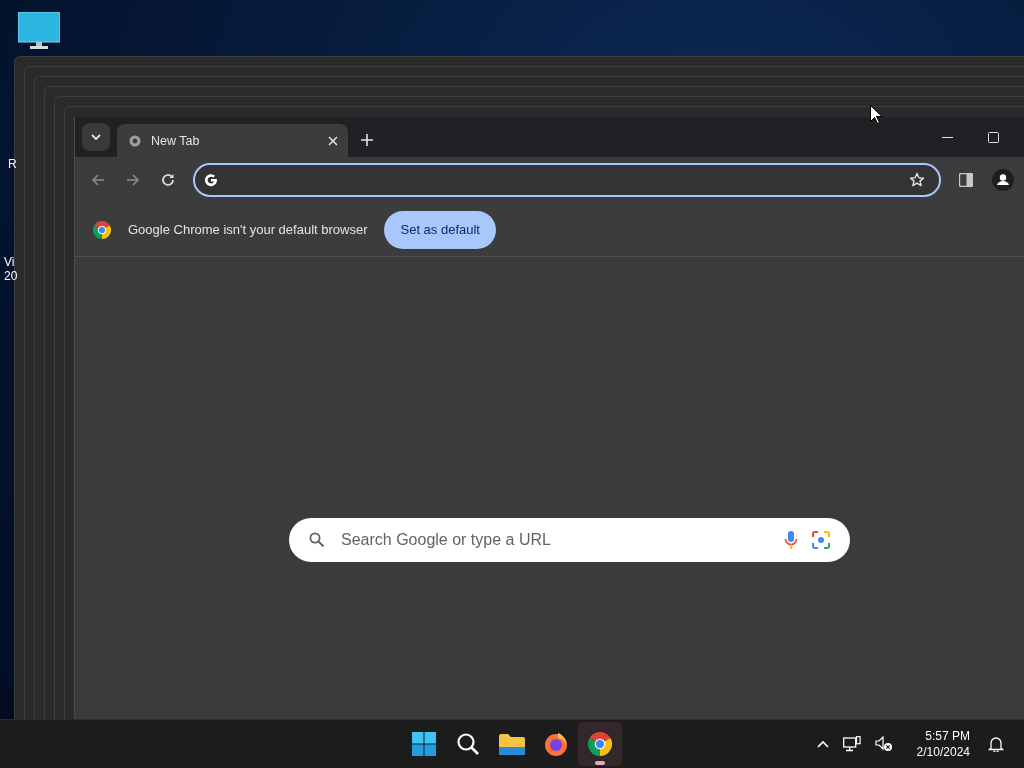 This screenshot has width=1024, height=768. I want to click on desktop-icon-label: Vi, so click(9, 262).